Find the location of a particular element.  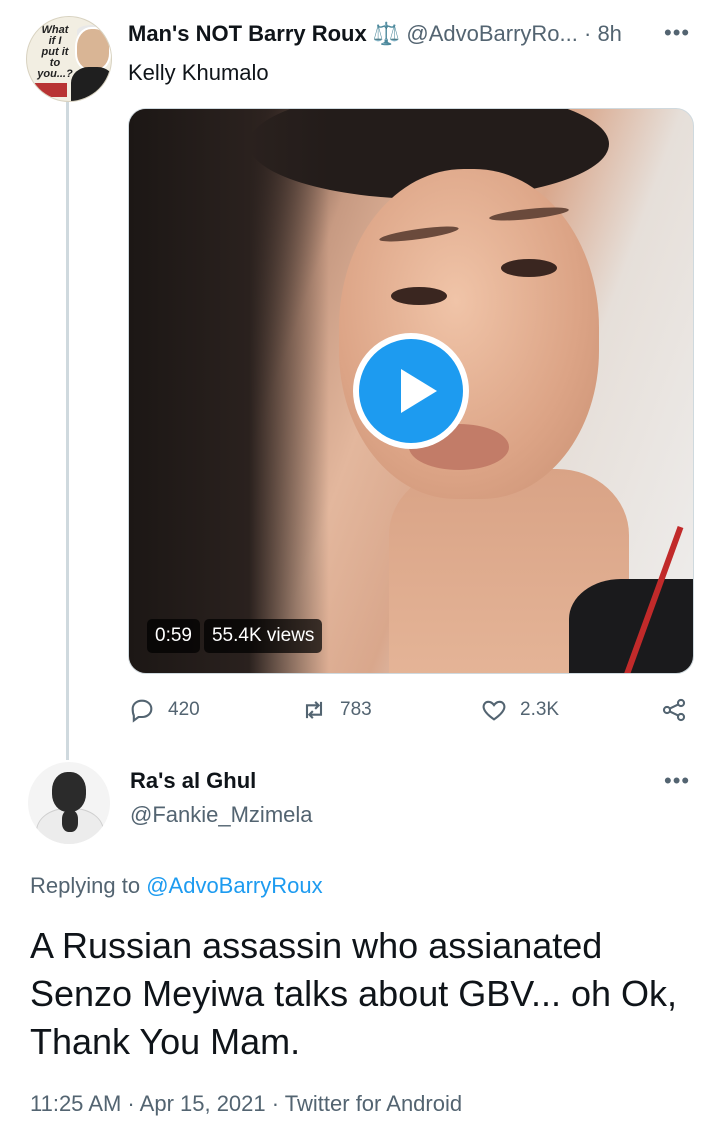

avatar: What if I put it to you...? is located at coordinates (69, 59).